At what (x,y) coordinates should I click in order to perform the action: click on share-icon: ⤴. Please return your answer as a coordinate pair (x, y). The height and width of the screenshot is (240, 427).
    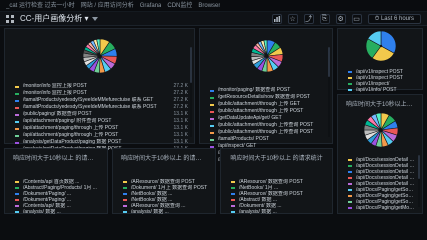
    Looking at the image, I should click on (308, 18).